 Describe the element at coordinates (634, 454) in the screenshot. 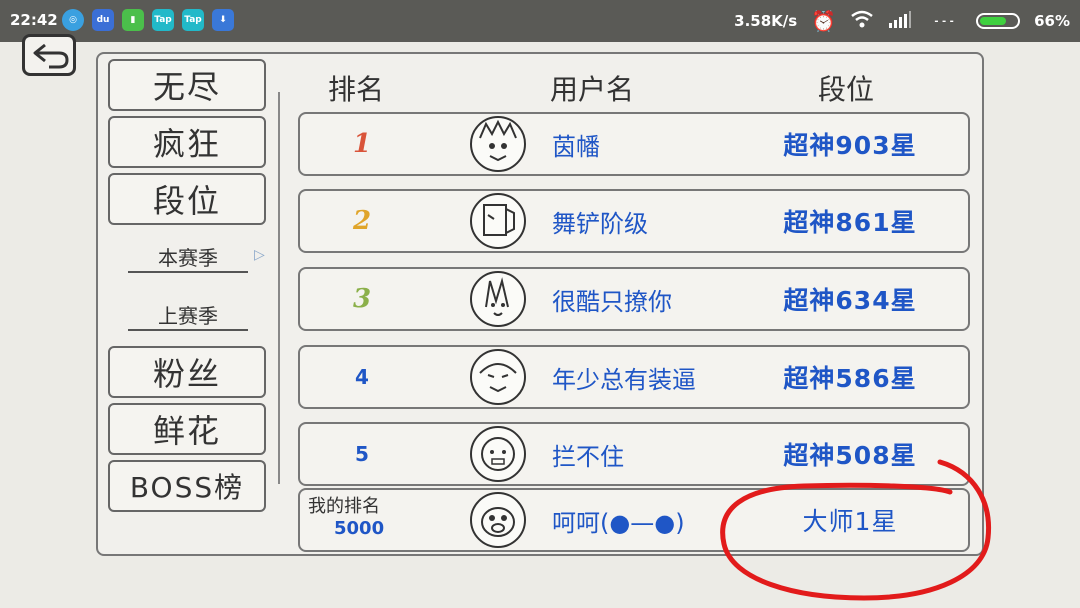

I see `leaderboard-row: 5 拦不住 超神508星` at that location.